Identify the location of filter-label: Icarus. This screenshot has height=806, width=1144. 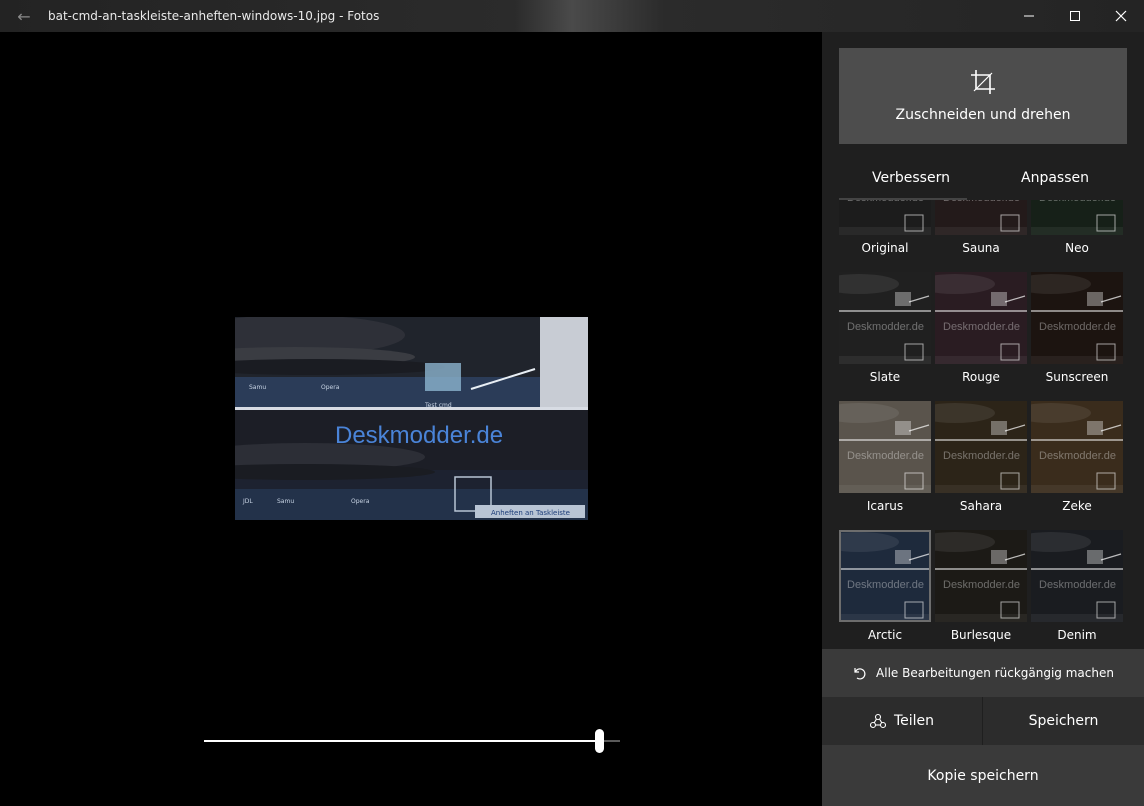
(885, 506).